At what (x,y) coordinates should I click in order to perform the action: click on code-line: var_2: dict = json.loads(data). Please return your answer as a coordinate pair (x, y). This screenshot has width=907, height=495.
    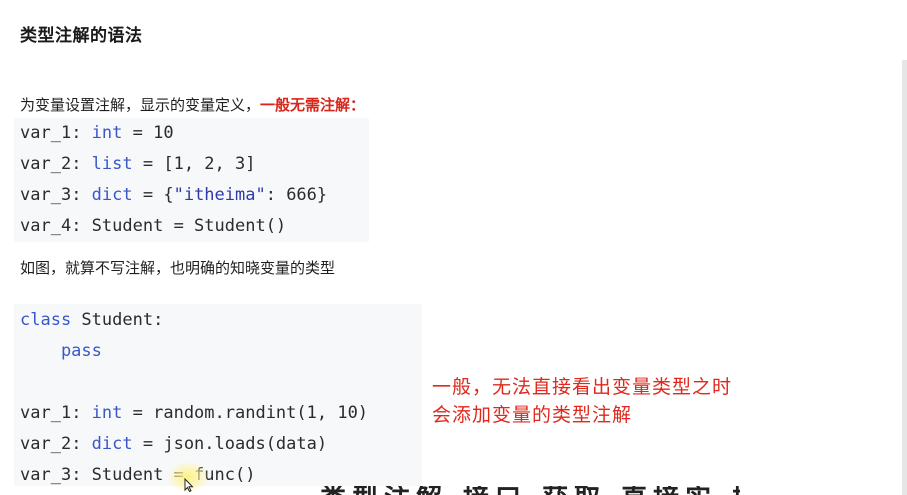
    Looking at the image, I should click on (174, 444).